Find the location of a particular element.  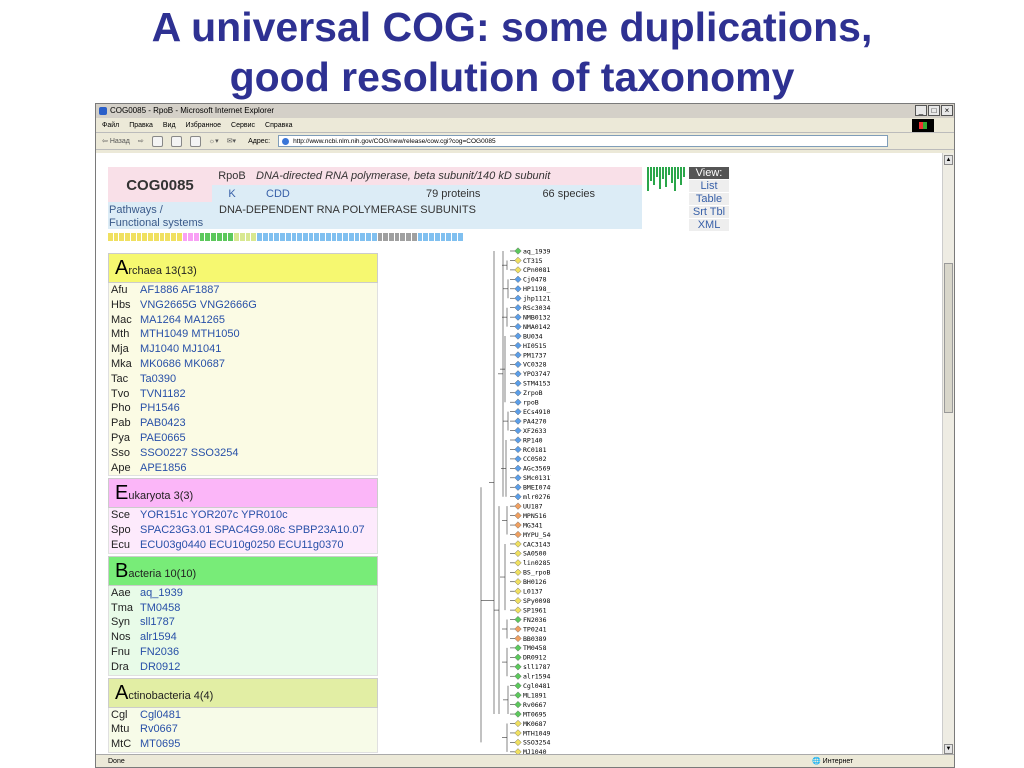

gene-links: AF1886 AF1887 is located at coordinates (180, 290).